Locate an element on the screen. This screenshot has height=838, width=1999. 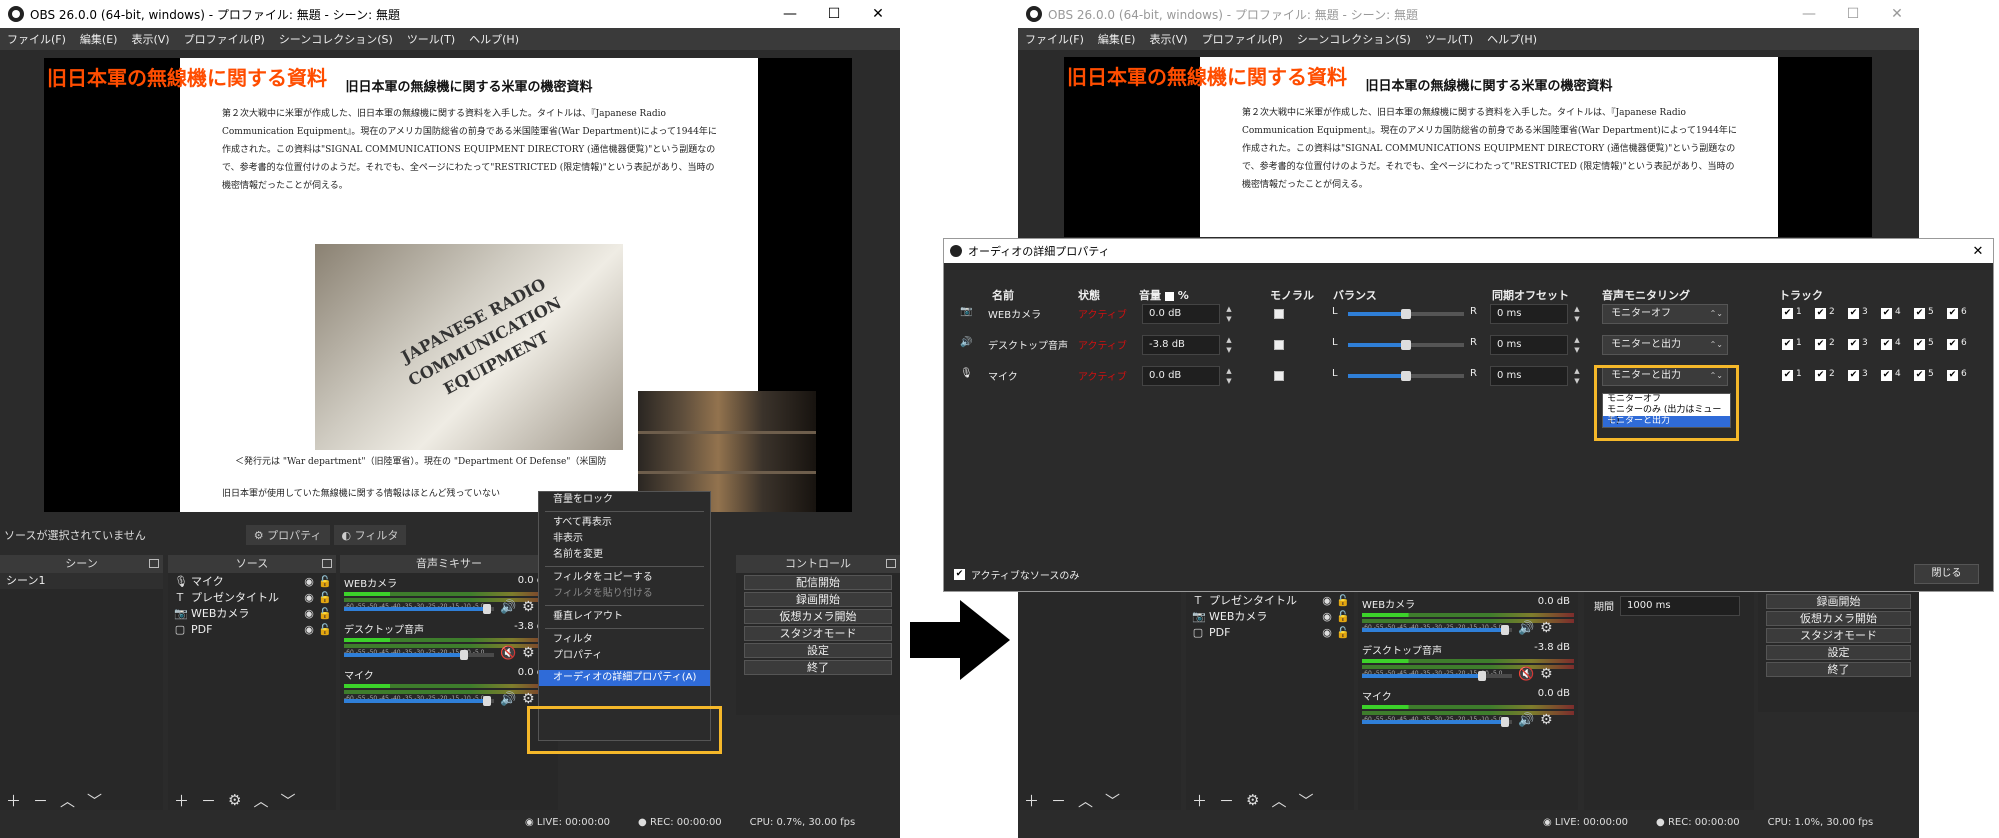
volume-input: 0.0 dB is located at coordinates (1181, 376).